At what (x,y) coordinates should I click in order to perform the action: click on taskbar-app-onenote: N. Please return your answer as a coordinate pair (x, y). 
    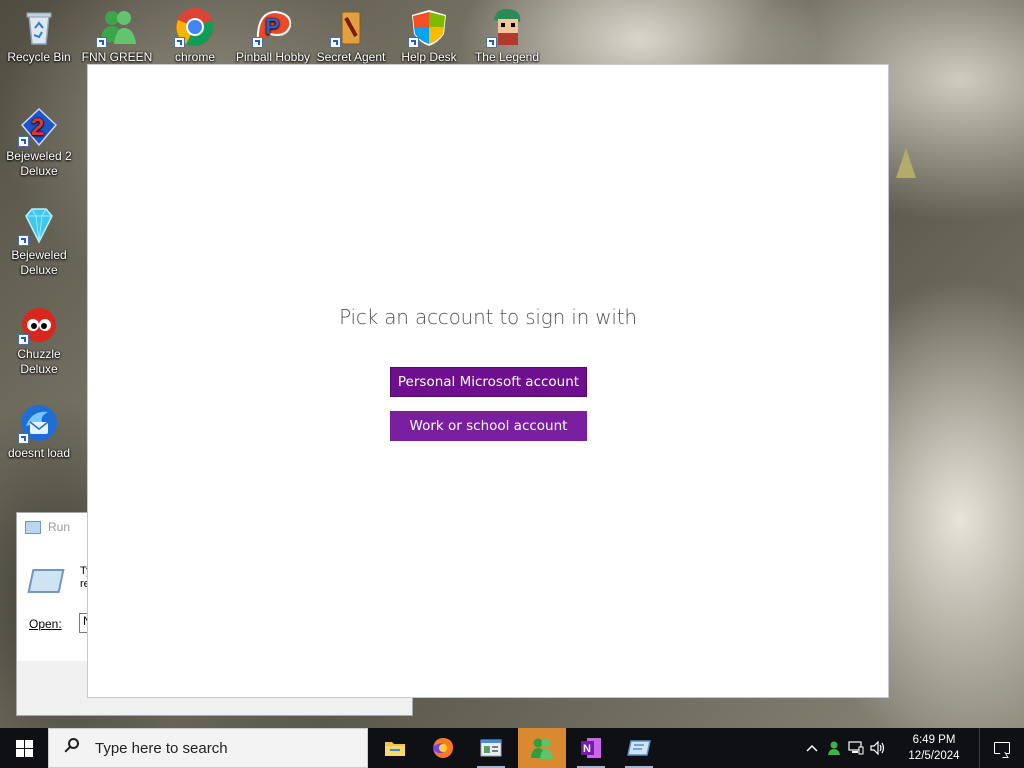
    Looking at the image, I should click on (591, 748).